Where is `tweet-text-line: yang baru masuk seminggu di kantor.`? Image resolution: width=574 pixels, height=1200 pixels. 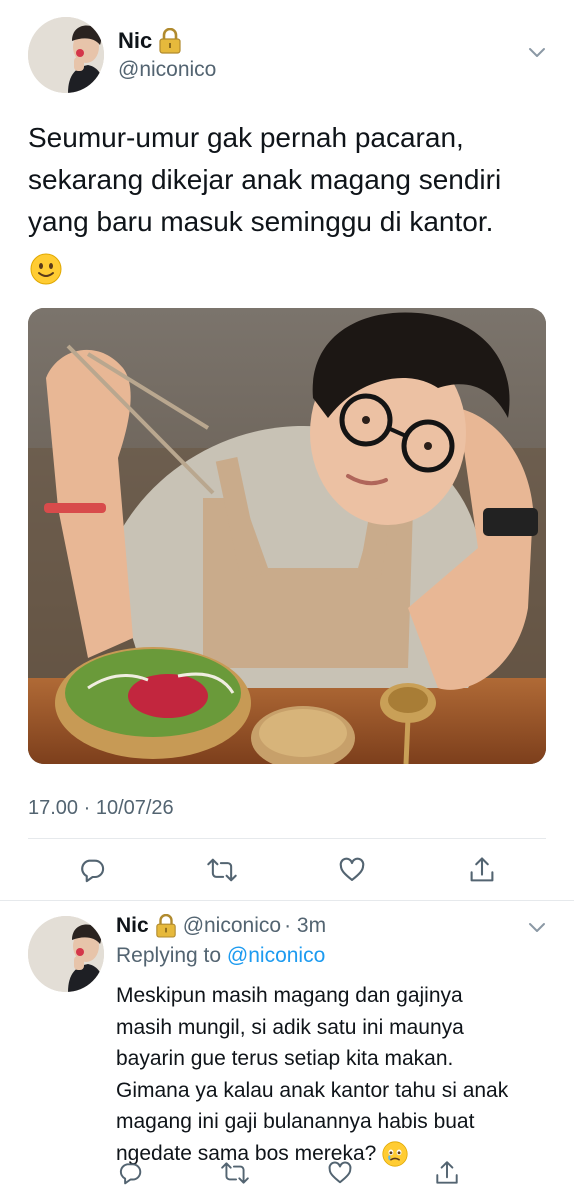
tweet-text-line: yang baru masuk seminggu di kantor. is located at coordinates (261, 221).